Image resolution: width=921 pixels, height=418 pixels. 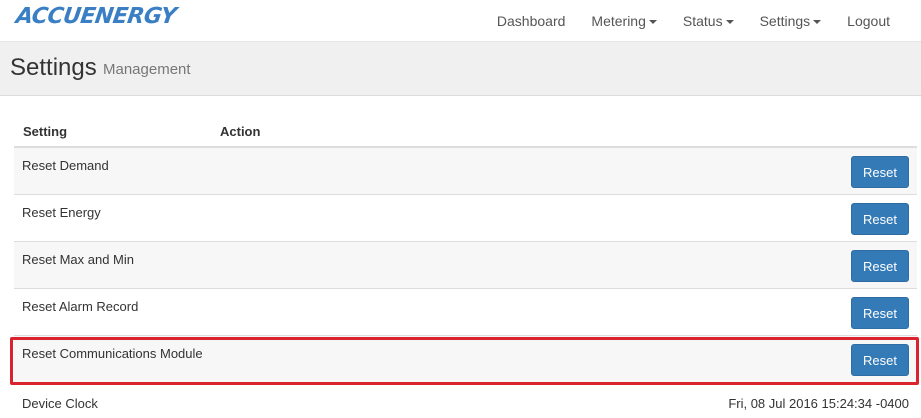 What do you see at coordinates (880, 313) in the screenshot?
I see `reset-alarm-record-button: Reset` at bounding box center [880, 313].